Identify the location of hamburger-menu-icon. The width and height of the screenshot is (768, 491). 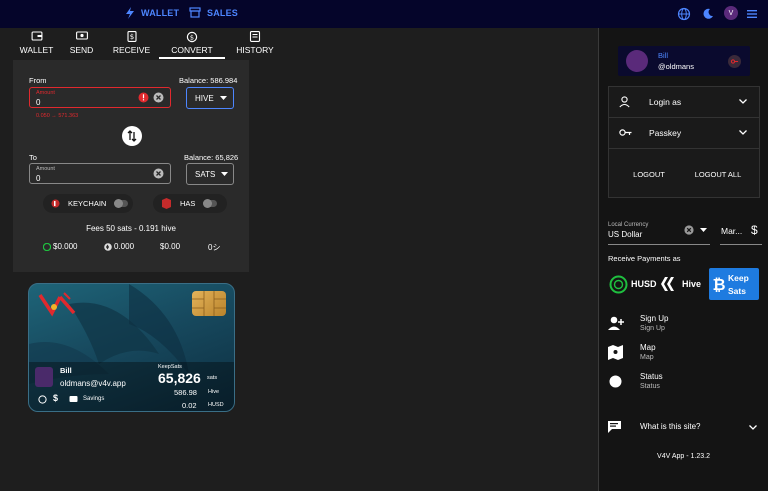
(752, 14).